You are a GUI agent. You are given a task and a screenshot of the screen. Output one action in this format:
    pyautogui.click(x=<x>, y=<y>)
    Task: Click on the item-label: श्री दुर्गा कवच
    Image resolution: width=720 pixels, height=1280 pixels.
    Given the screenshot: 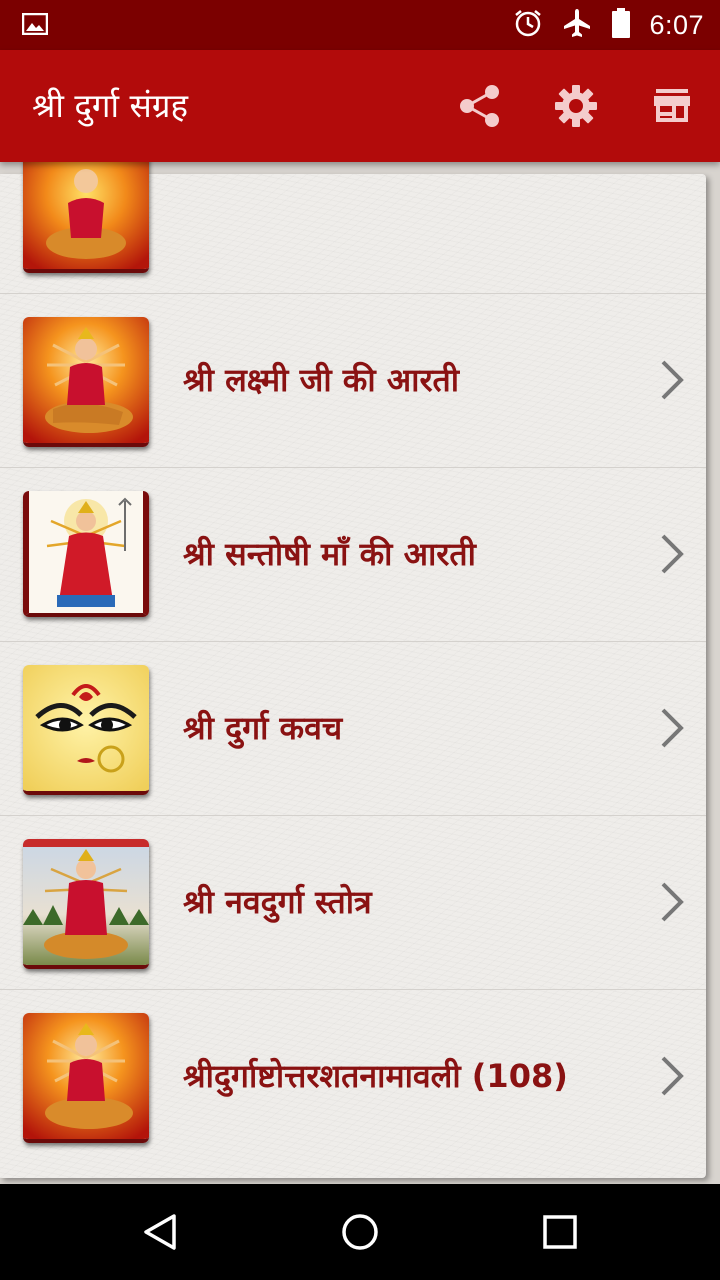 What is the action you would take?
    pyautogui.click(x=263, y=728)
    